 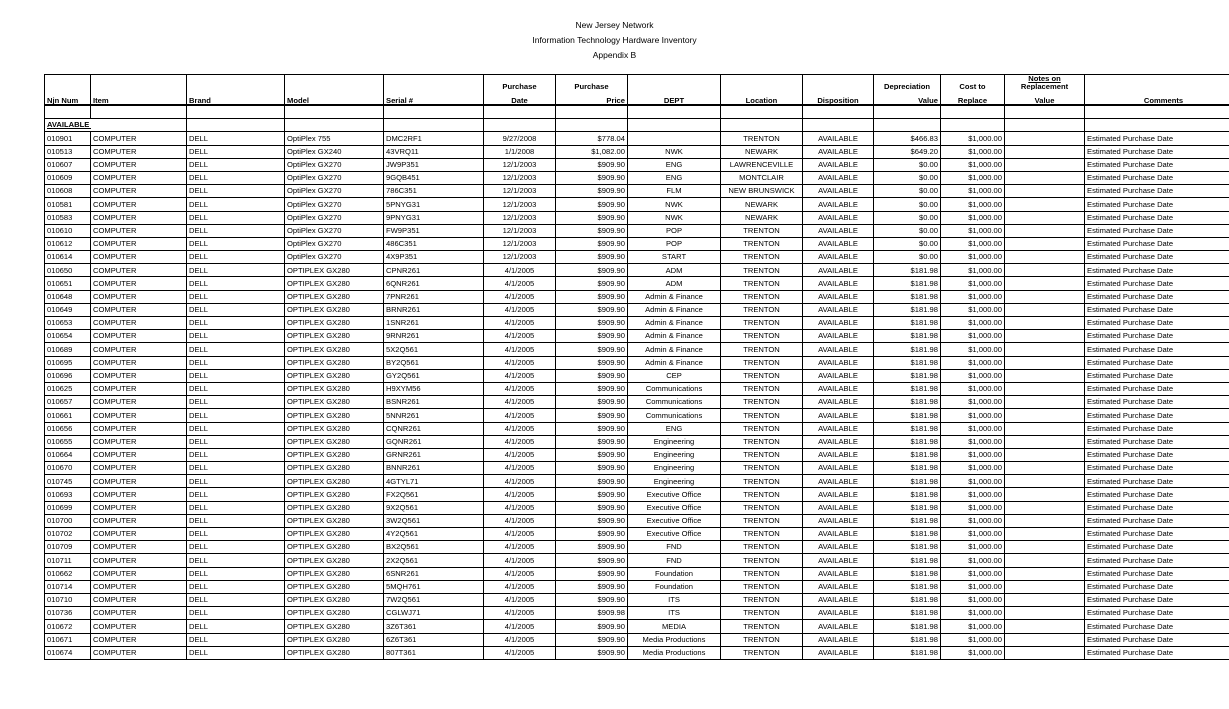 What do you see at coordinates (674, 547) in the screenshot?
I see `cell-dept: FND` at bounding box center [674, 547].